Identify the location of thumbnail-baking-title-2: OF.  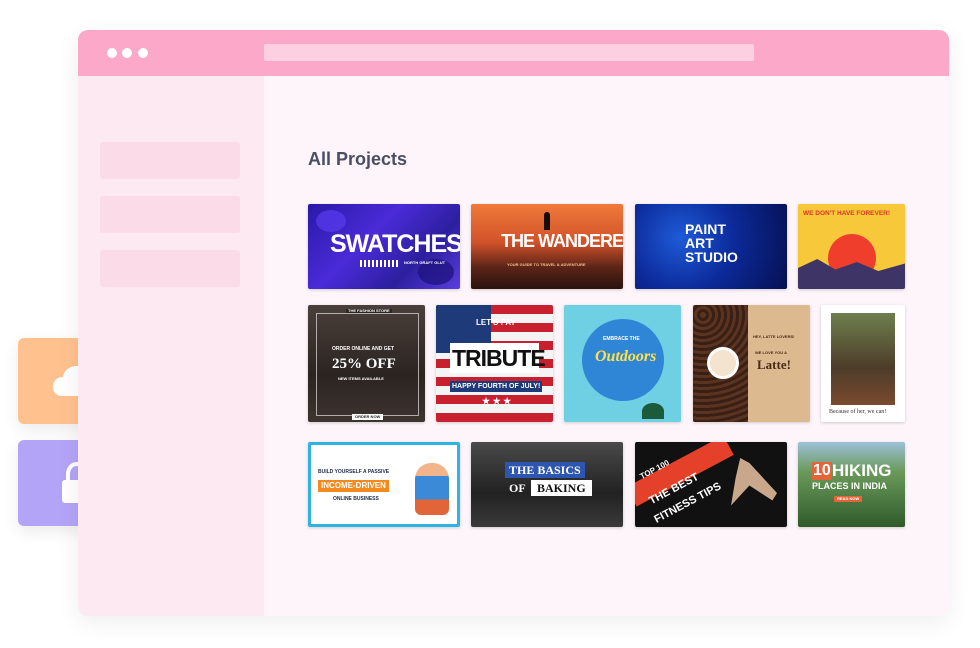
(517, 488).